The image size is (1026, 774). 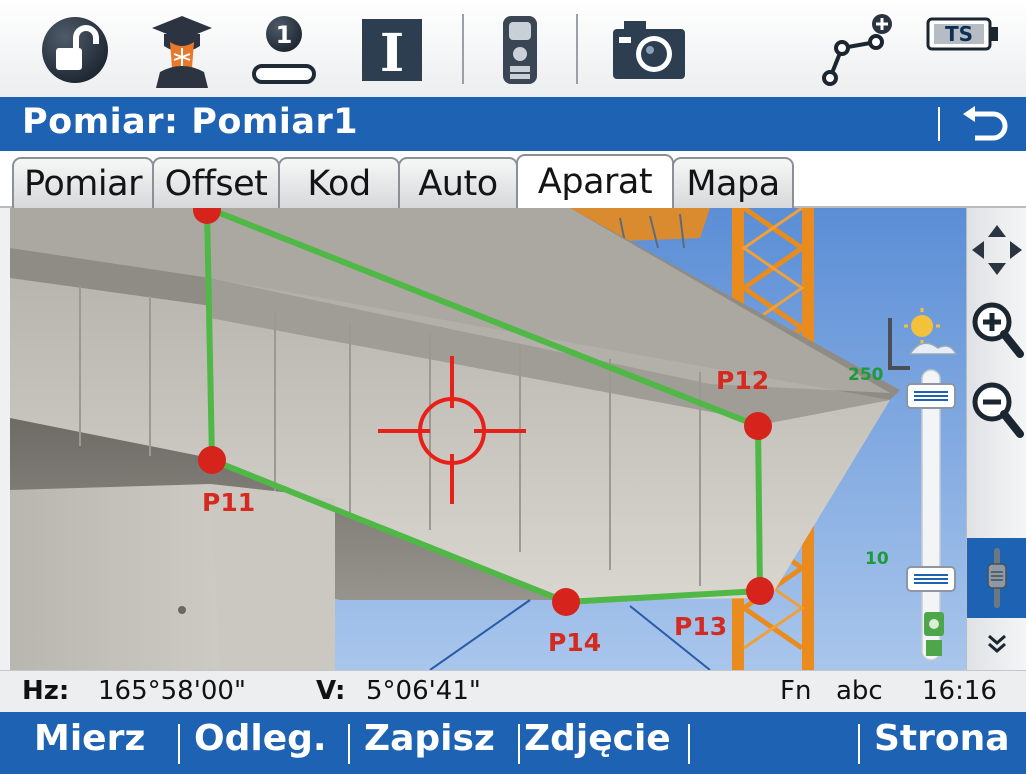 What do you see at coordinates (959, 691) in the screenshot?
I see `clock: 16:16` at bounding box center [959, 691].